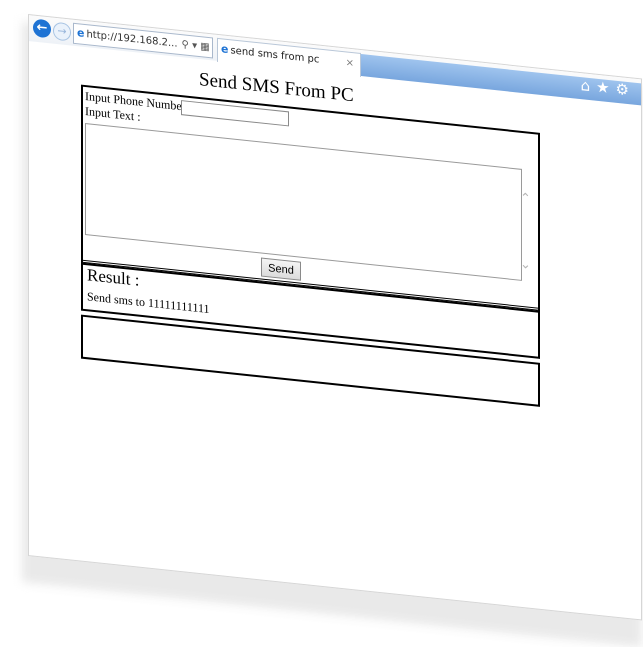 The image size is (643, 647). Describe the element at coordinates (224, 49) in the screenshot. I see `tab-favicon-icon: e` at that location.